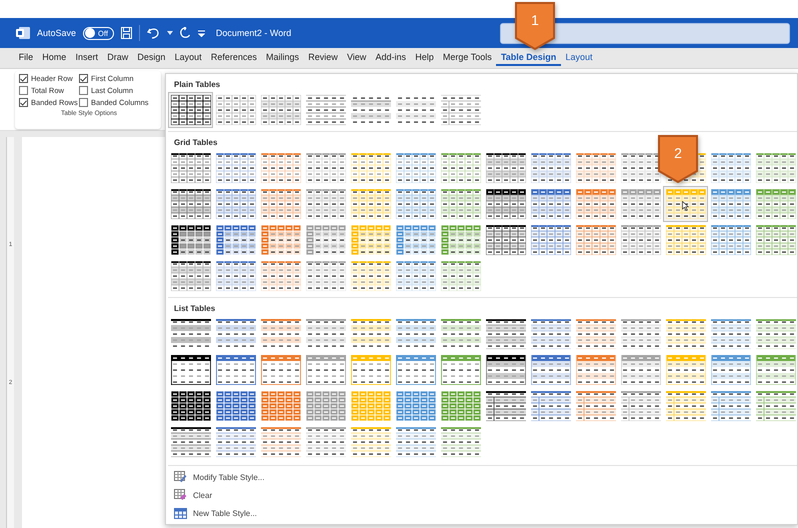 This screenshot has width=798, height=528. I want to click on ribbon-tab: References, so click(234, 58).